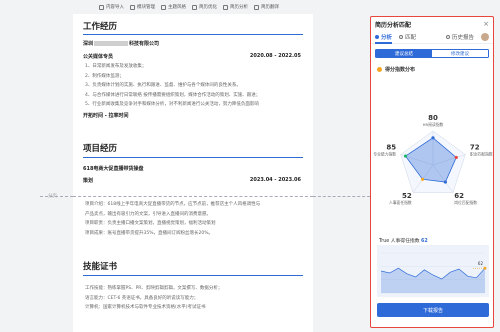 The height and width of the screenshot is (332, 500). What do you see at coordinates (379, 69) in the screenshot?
I see `score-dot-icon` at bounding box center [379, 69].